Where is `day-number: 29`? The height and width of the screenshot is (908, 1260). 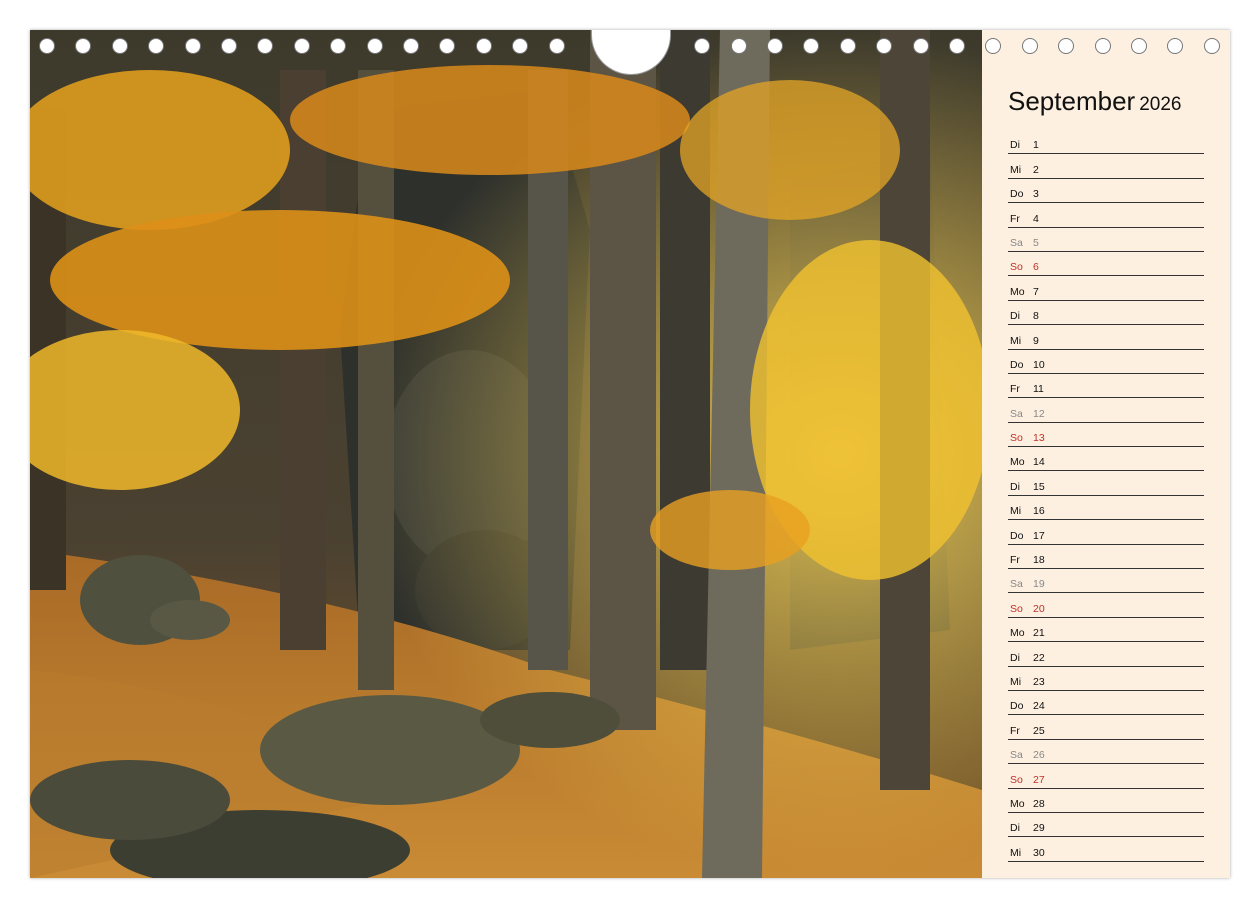 day-number: 29 is located at coordinates (1039, 828).